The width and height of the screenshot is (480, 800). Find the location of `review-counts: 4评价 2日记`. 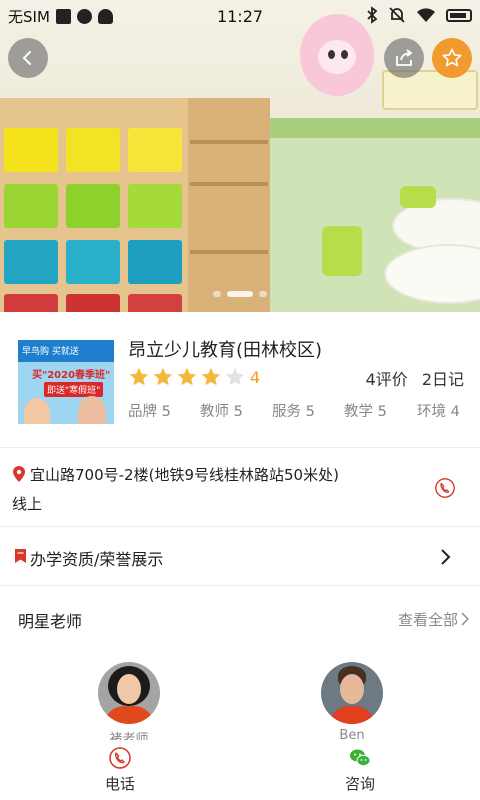

review-counts: 4评价 2日记 is located at coordinates (415, 378).